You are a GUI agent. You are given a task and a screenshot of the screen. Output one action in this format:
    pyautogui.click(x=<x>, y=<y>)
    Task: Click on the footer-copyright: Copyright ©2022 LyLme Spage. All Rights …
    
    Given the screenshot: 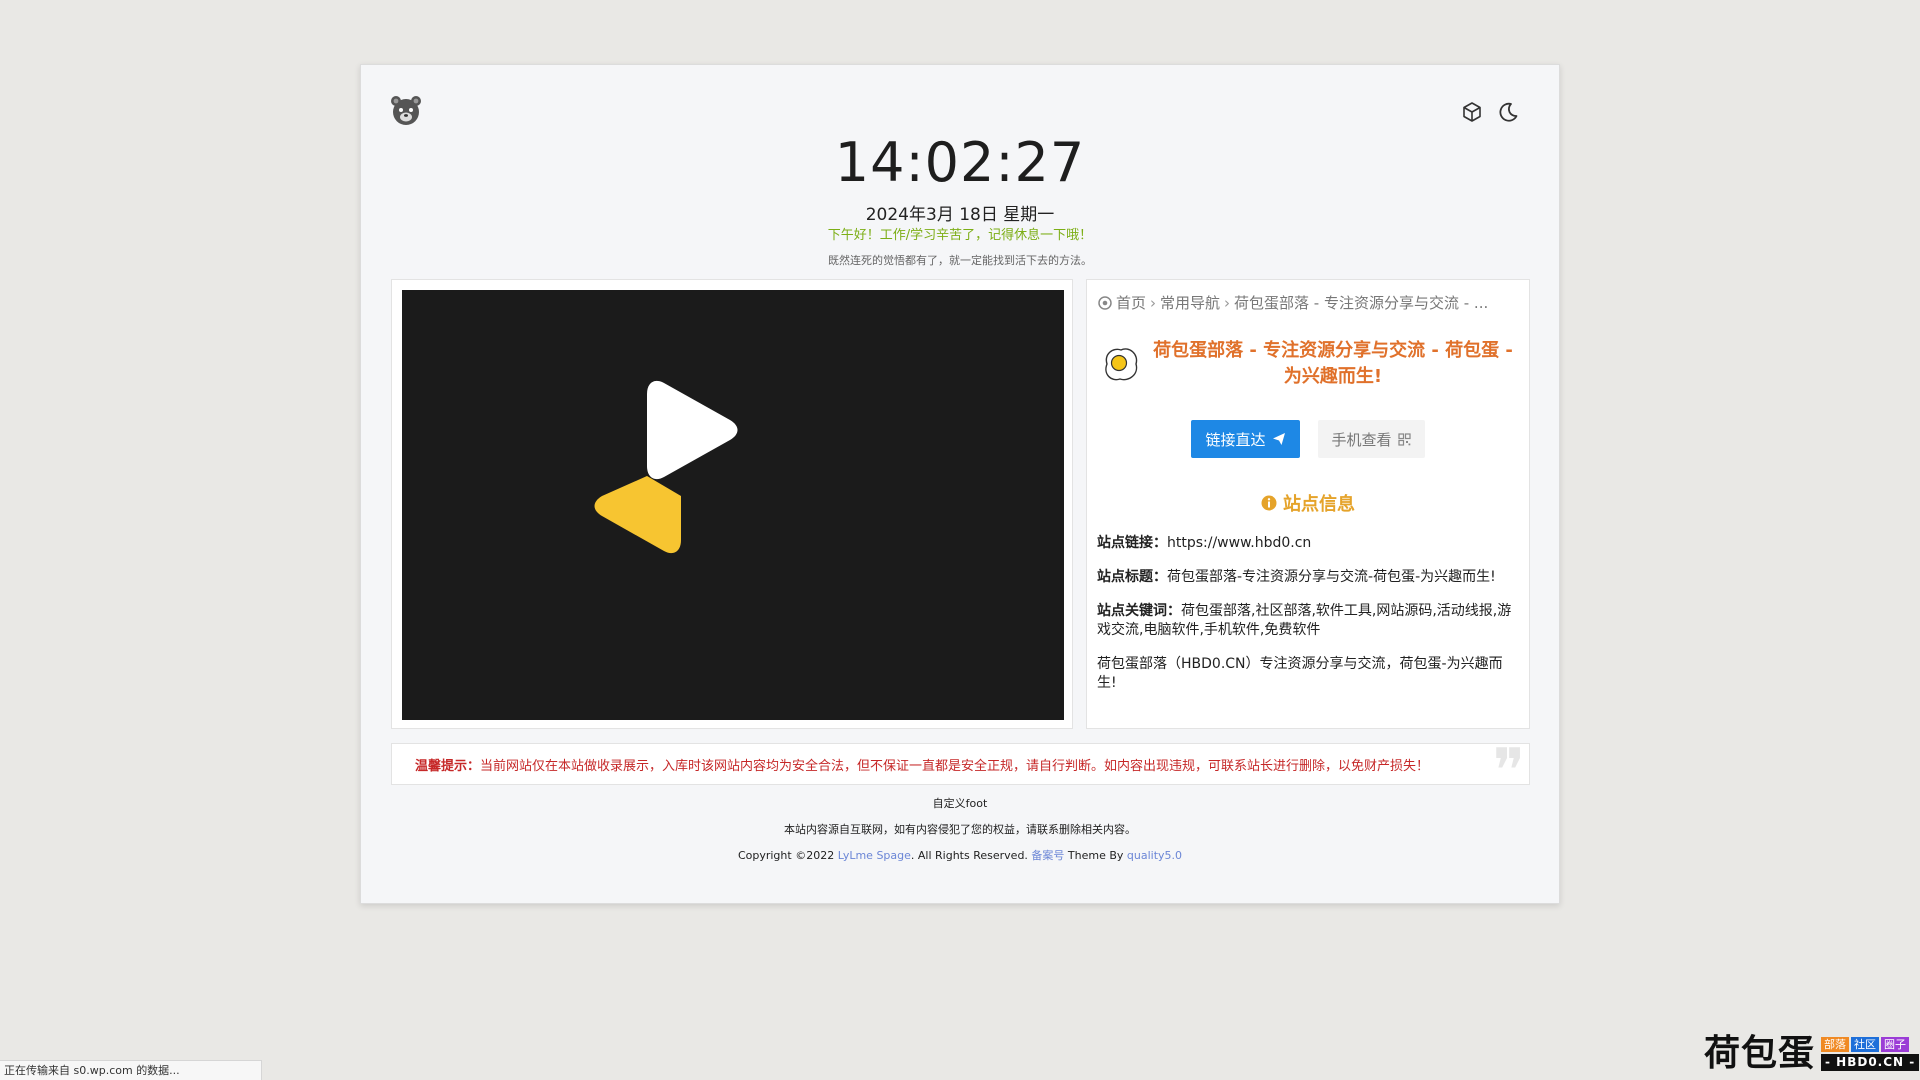 What is the action you would take?
    pyautogui.click(x=960, y=855)
    